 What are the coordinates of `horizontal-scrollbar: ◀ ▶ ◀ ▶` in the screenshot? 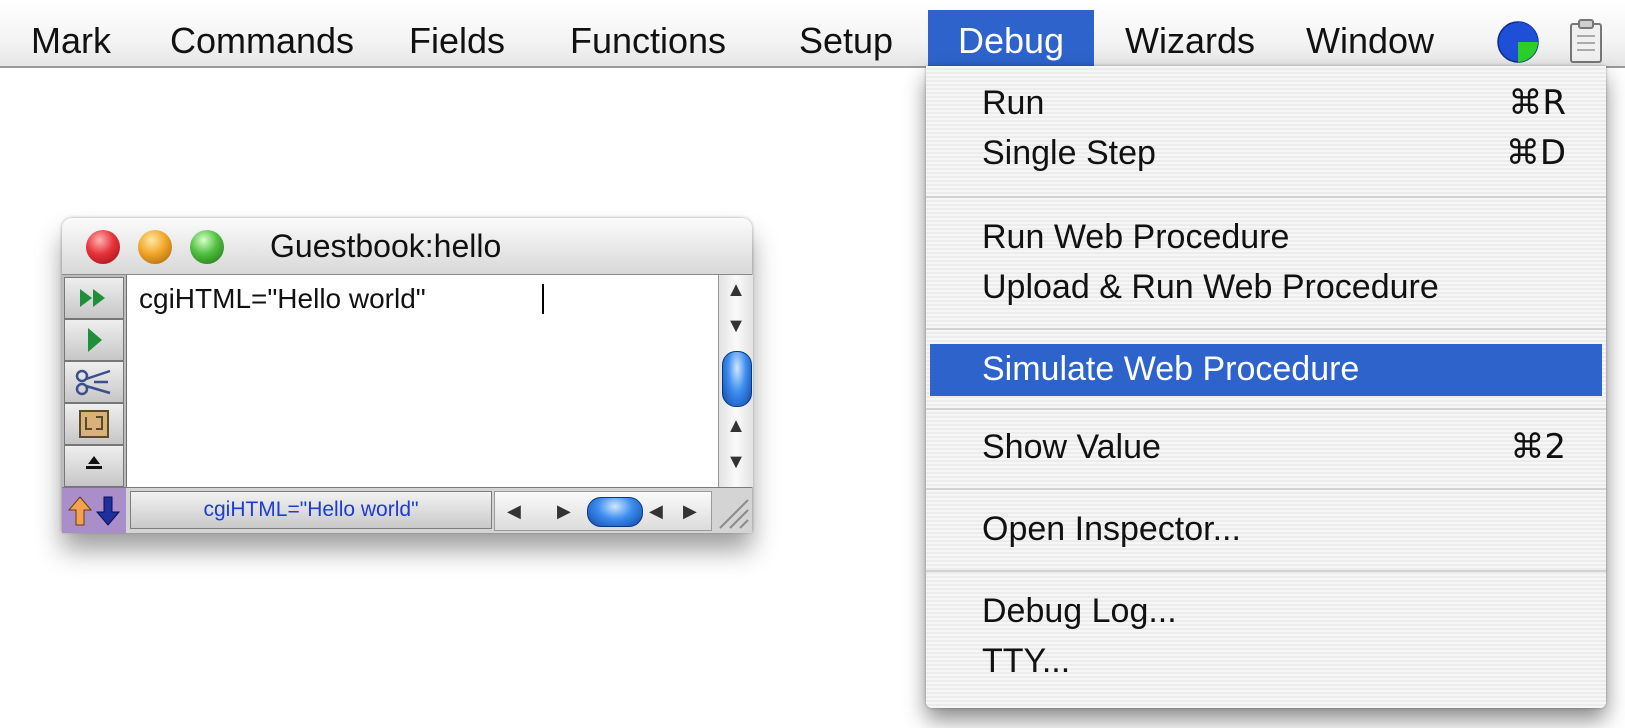 It's located at (603, 511).